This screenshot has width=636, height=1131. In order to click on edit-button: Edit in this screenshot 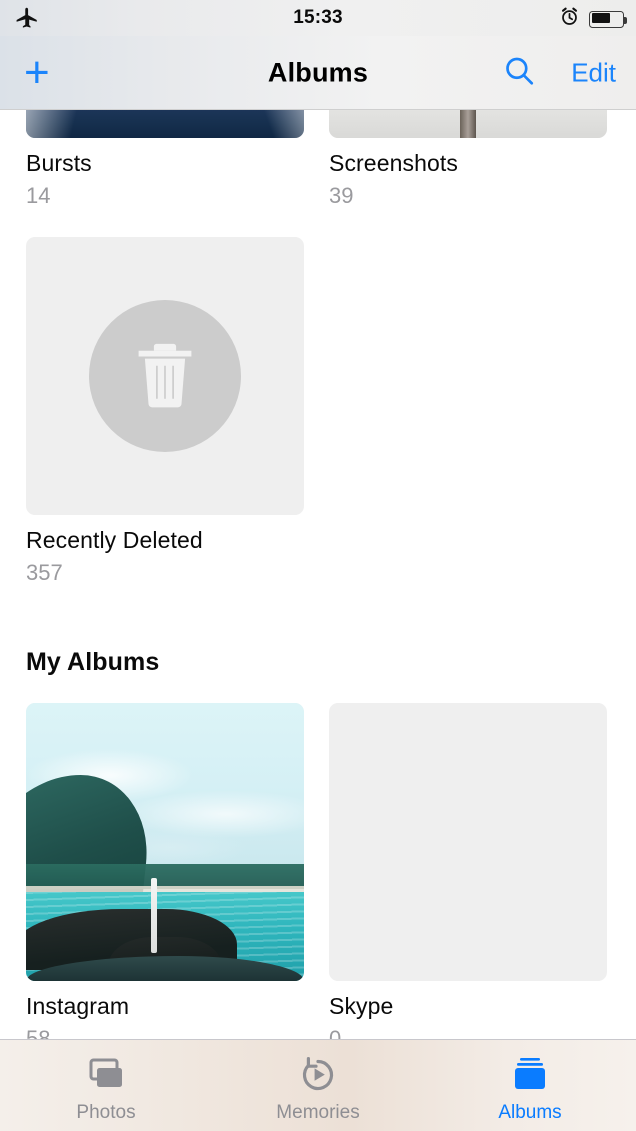, I will do `click(593, 72)`.